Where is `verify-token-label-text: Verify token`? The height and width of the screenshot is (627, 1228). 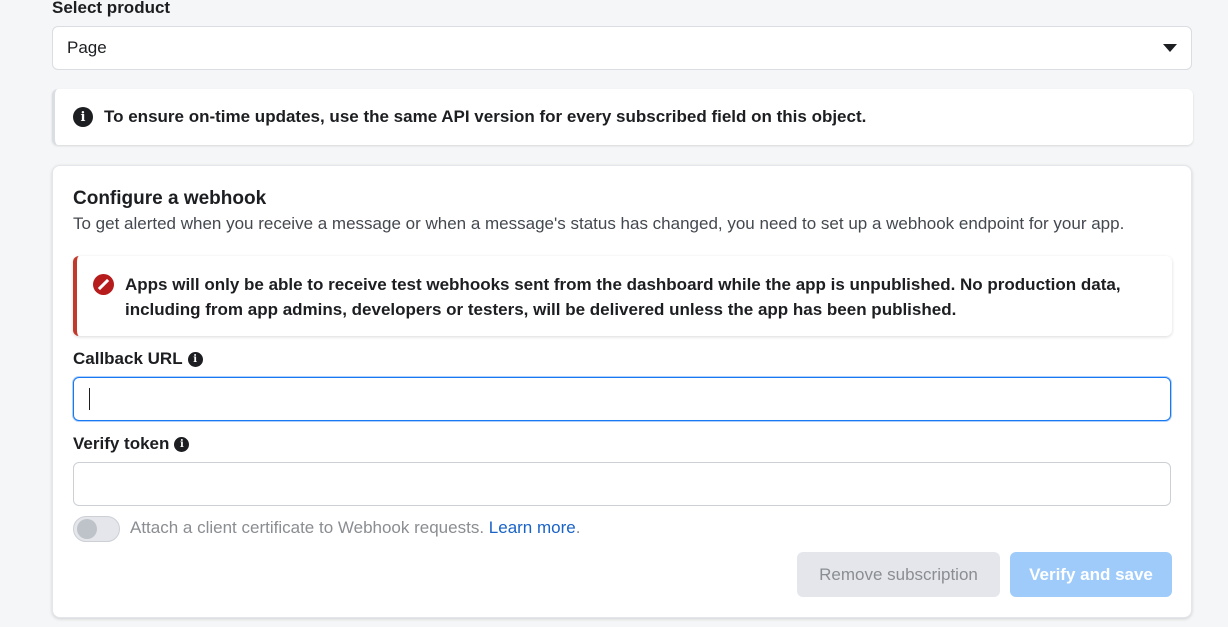 verify-token-label-text: Verify token is located at coordinates (121, 443).